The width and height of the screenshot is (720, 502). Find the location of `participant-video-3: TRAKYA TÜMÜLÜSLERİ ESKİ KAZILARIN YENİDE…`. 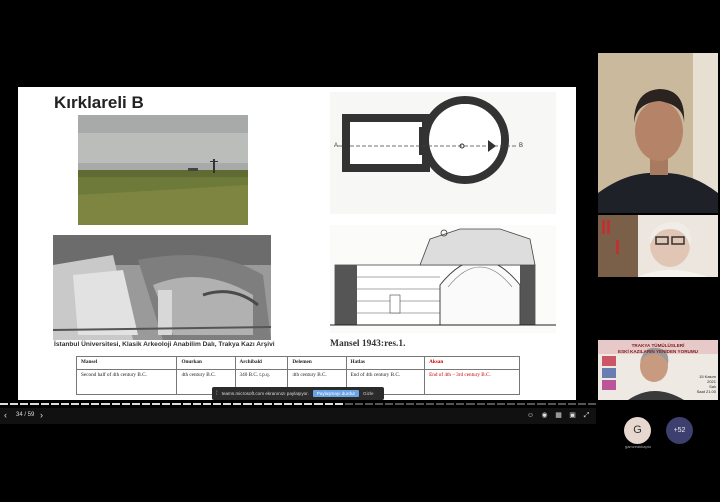

participant-video-3: TRAKYA TÜMÜLÜSLERİ ESKİ KAZILARIN YENİDE… is located at coordinates (658, 370).